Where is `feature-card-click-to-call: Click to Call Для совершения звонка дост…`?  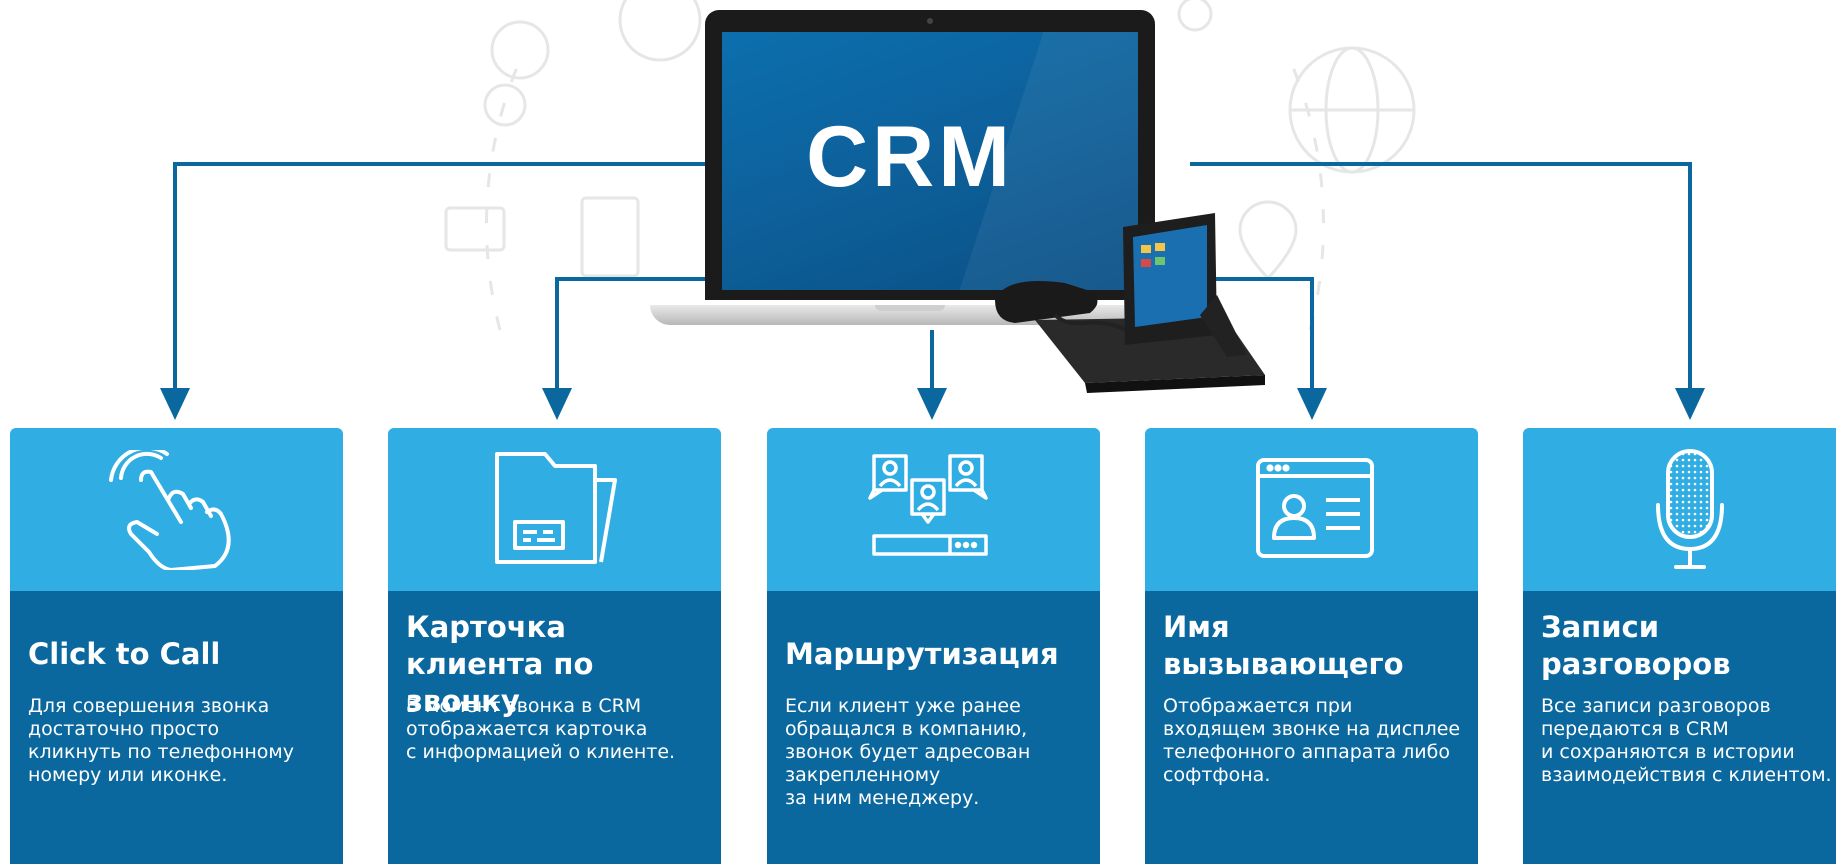 feature-card-click-to-call: Click to Call Для совершения звонка дост… is located at coordinates (176, 646).